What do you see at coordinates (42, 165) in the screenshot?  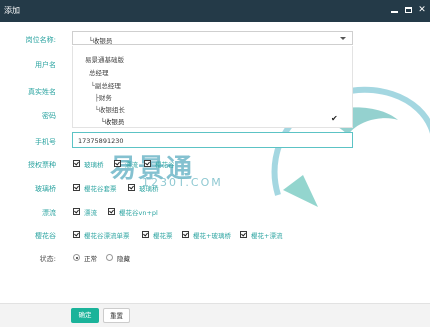 I see `ticket-type-label: 授权票种` at bounding box center [42, 165].